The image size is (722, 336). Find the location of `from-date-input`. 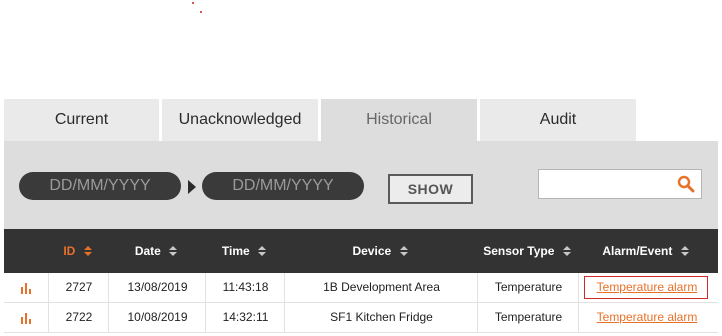

from-date-input is located at coordinates (100, 186).